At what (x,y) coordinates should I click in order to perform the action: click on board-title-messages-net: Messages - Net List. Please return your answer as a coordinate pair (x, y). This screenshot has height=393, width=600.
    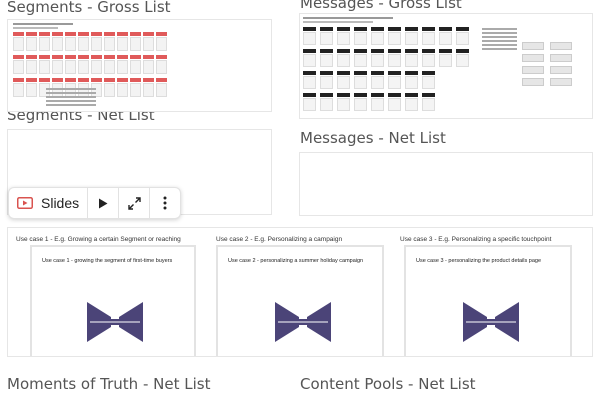
    Looking at the image, I should click on (373, 138).